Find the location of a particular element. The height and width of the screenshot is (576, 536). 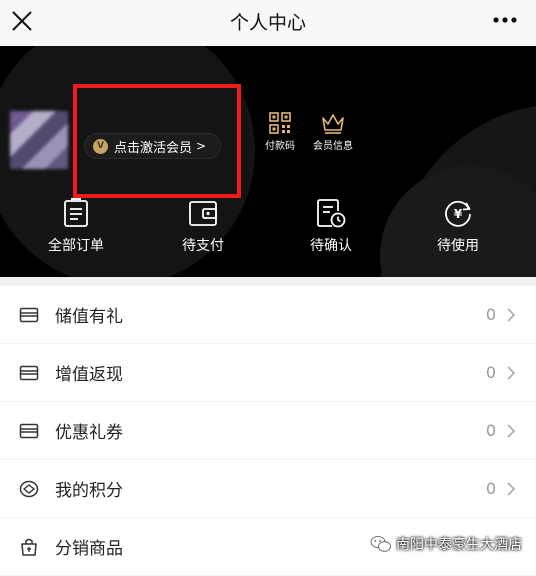

all-orders-button: 全部订单 is located at coordinates (76, 226).